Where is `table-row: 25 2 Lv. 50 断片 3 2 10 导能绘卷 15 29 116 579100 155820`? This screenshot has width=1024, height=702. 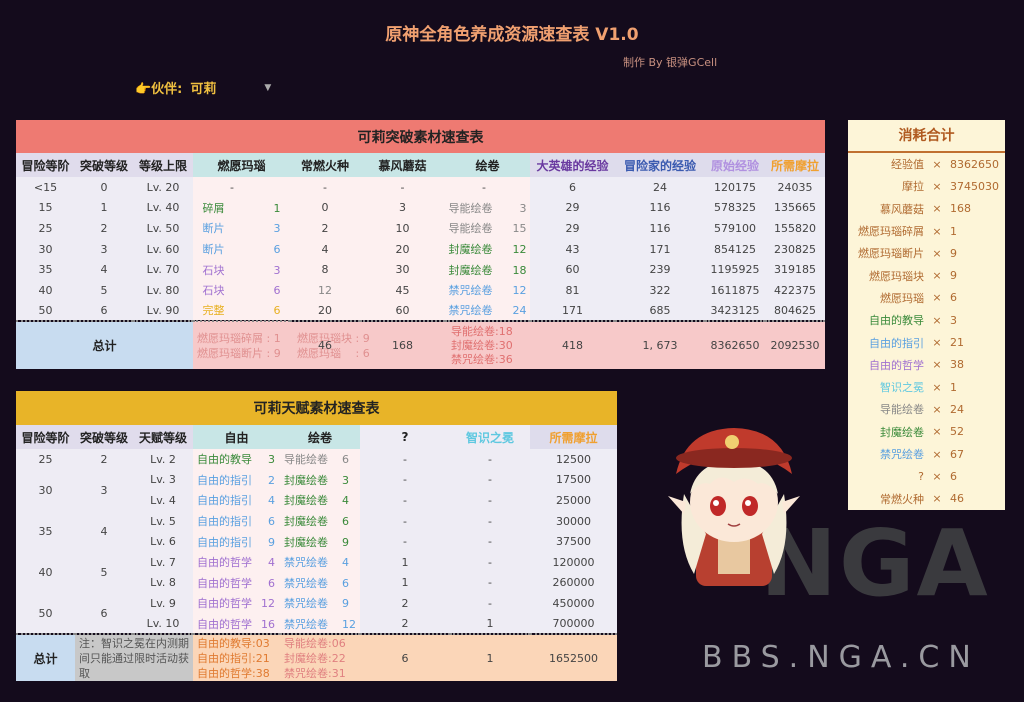
table-row: 25 2 Lv. 50 断片 3 2 10 导能绘卷 15 29 116 579100 155820 is located at coordinates (421, 228).